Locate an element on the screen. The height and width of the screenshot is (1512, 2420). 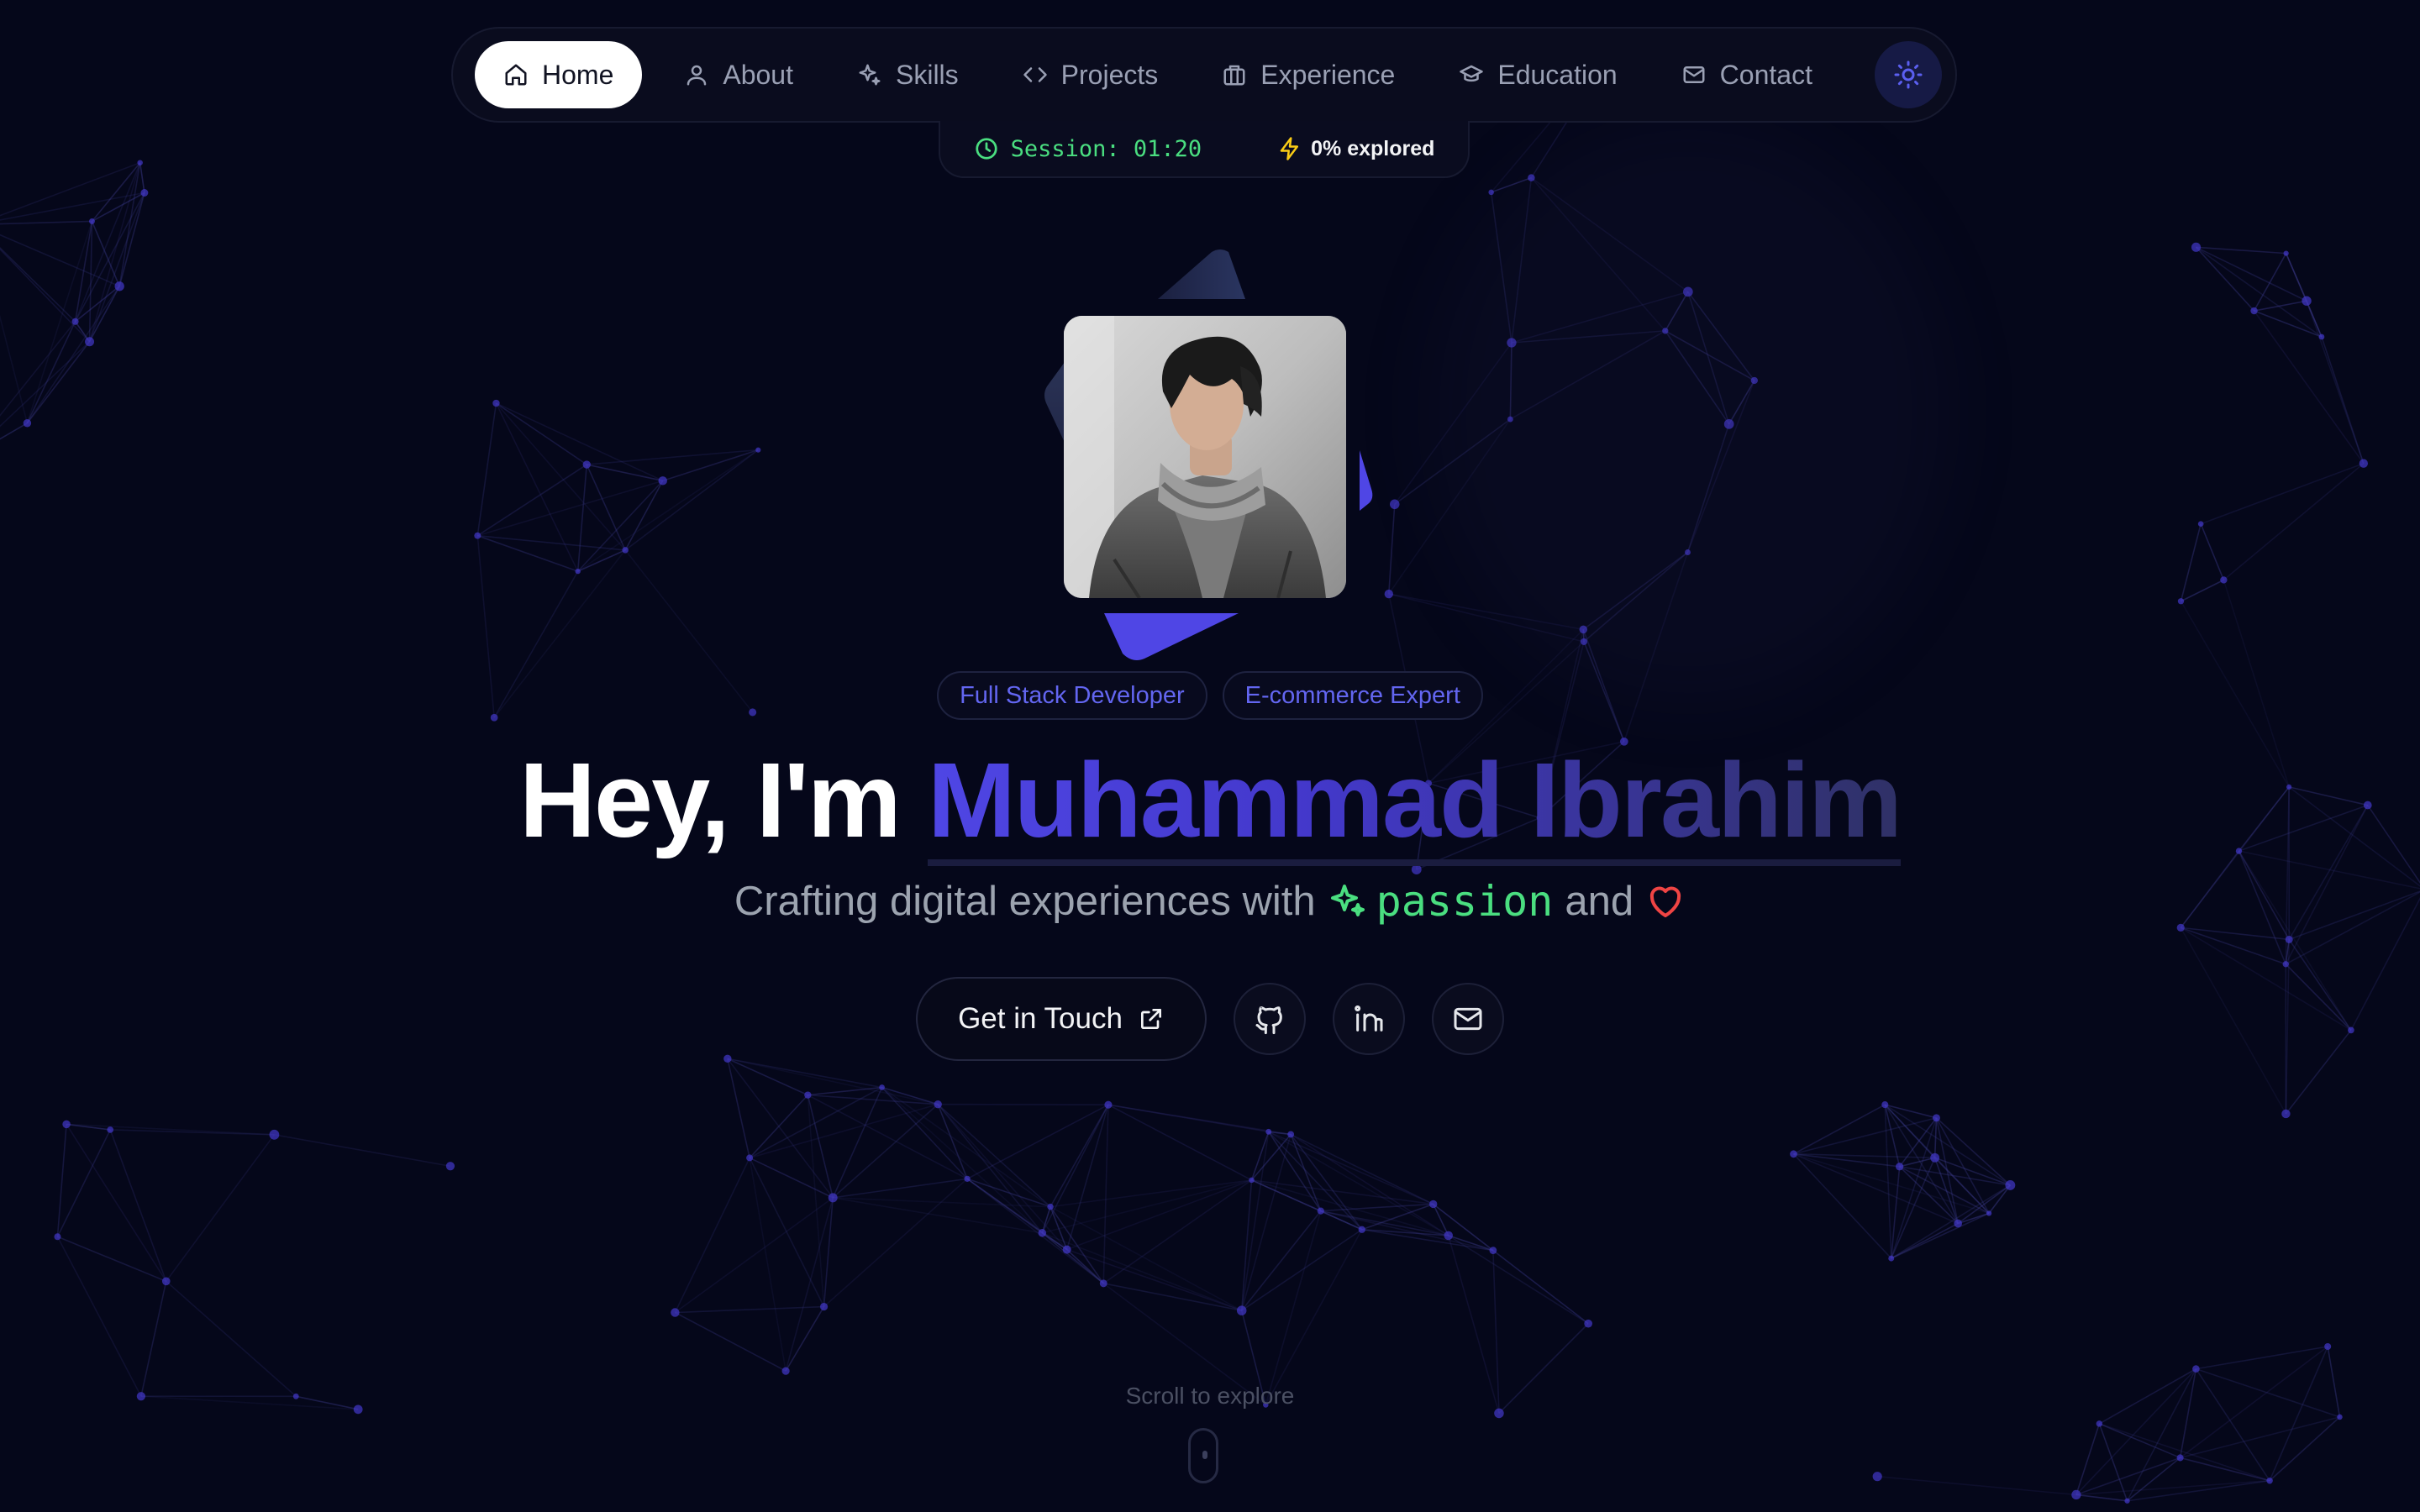
sparkles-icon is located at coordinates (870, 75).